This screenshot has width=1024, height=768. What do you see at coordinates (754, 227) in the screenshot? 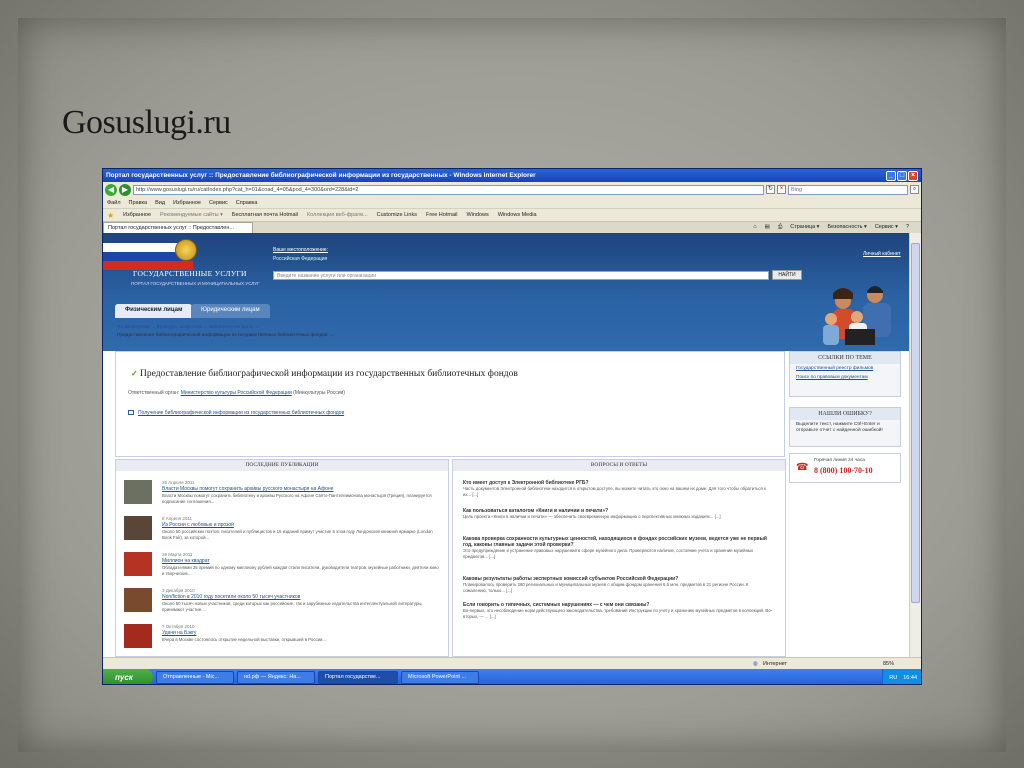
I see `home-icon: ⌂` at bounding box center [754, 227].